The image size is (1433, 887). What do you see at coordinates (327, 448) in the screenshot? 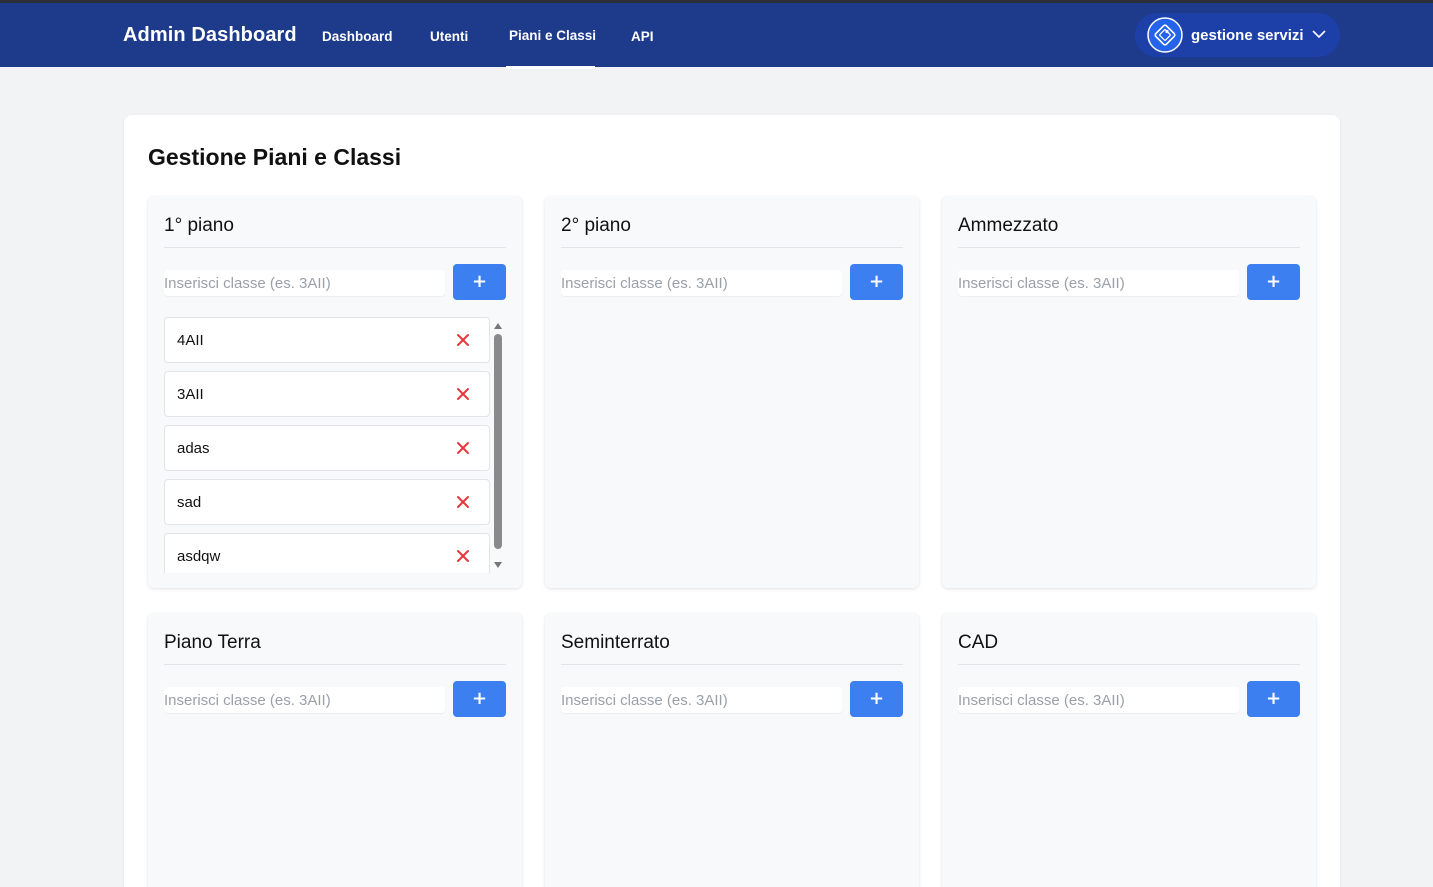
I see `class-list-item: adas` at bounding box center [327, 448].